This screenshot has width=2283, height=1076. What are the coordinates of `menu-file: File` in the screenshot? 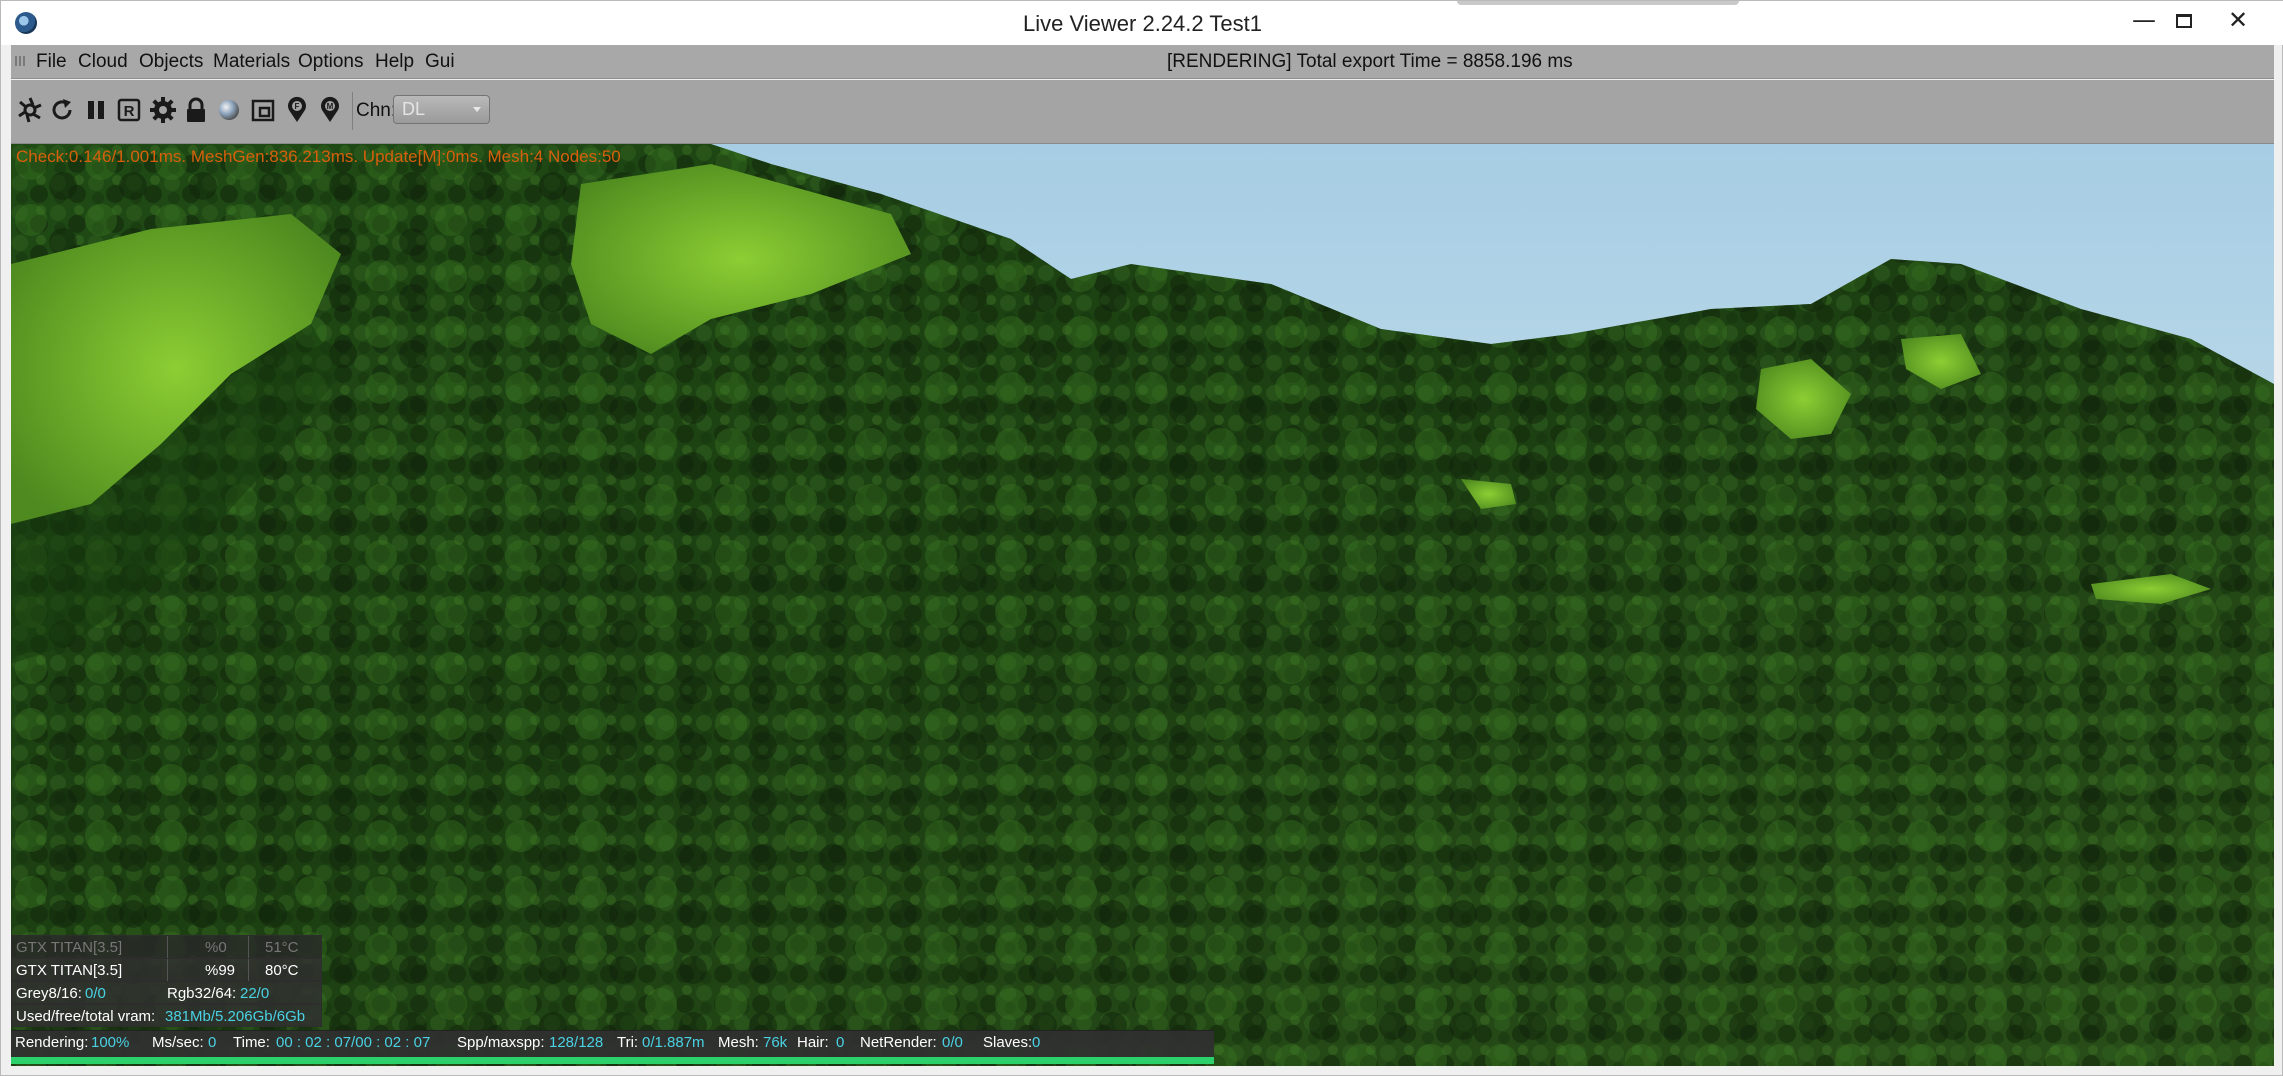 It's located at (51, 62).